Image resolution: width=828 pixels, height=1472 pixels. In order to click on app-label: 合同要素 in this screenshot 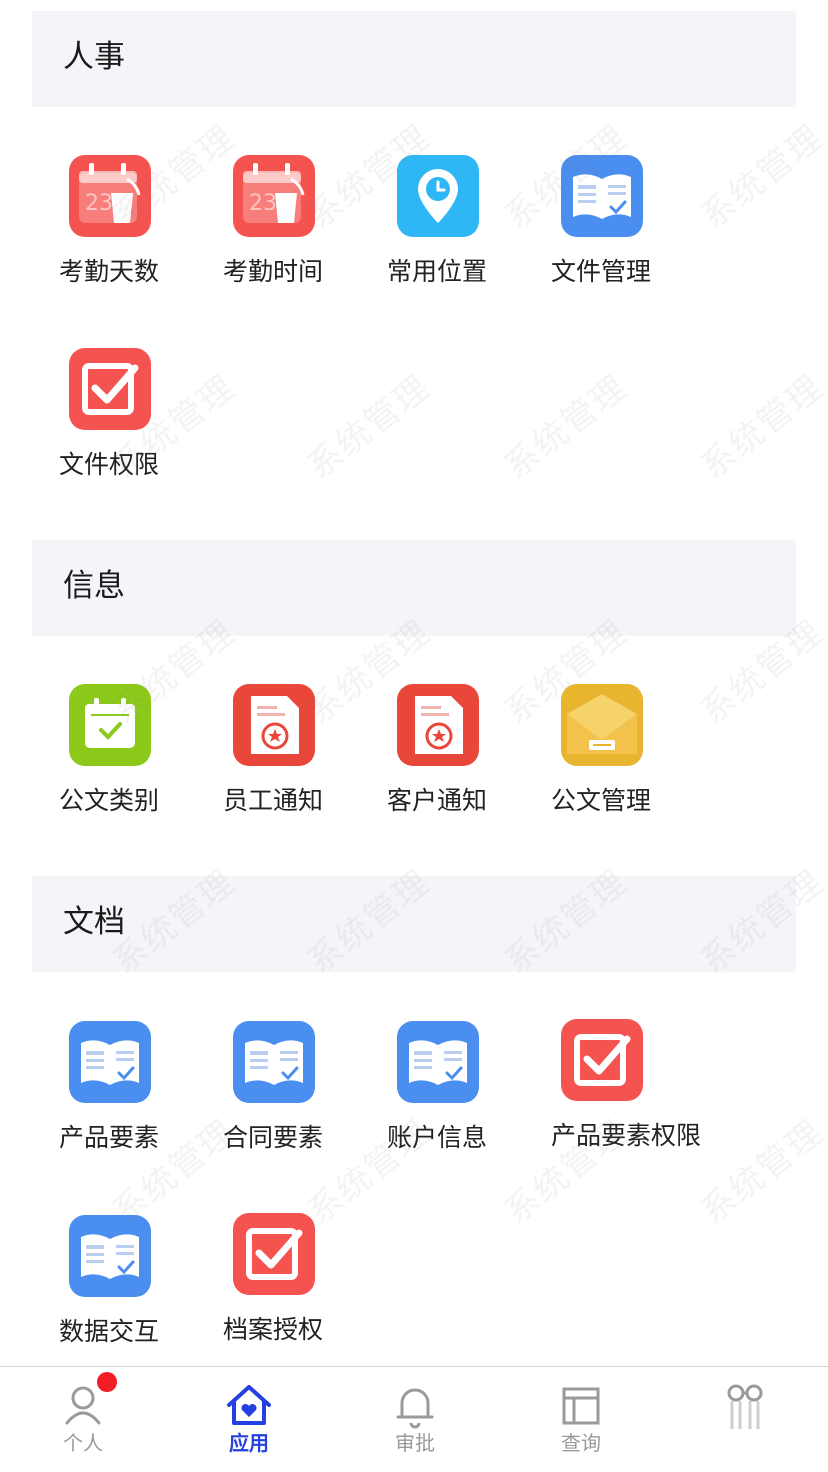, I will do `click(273, 1137)`.